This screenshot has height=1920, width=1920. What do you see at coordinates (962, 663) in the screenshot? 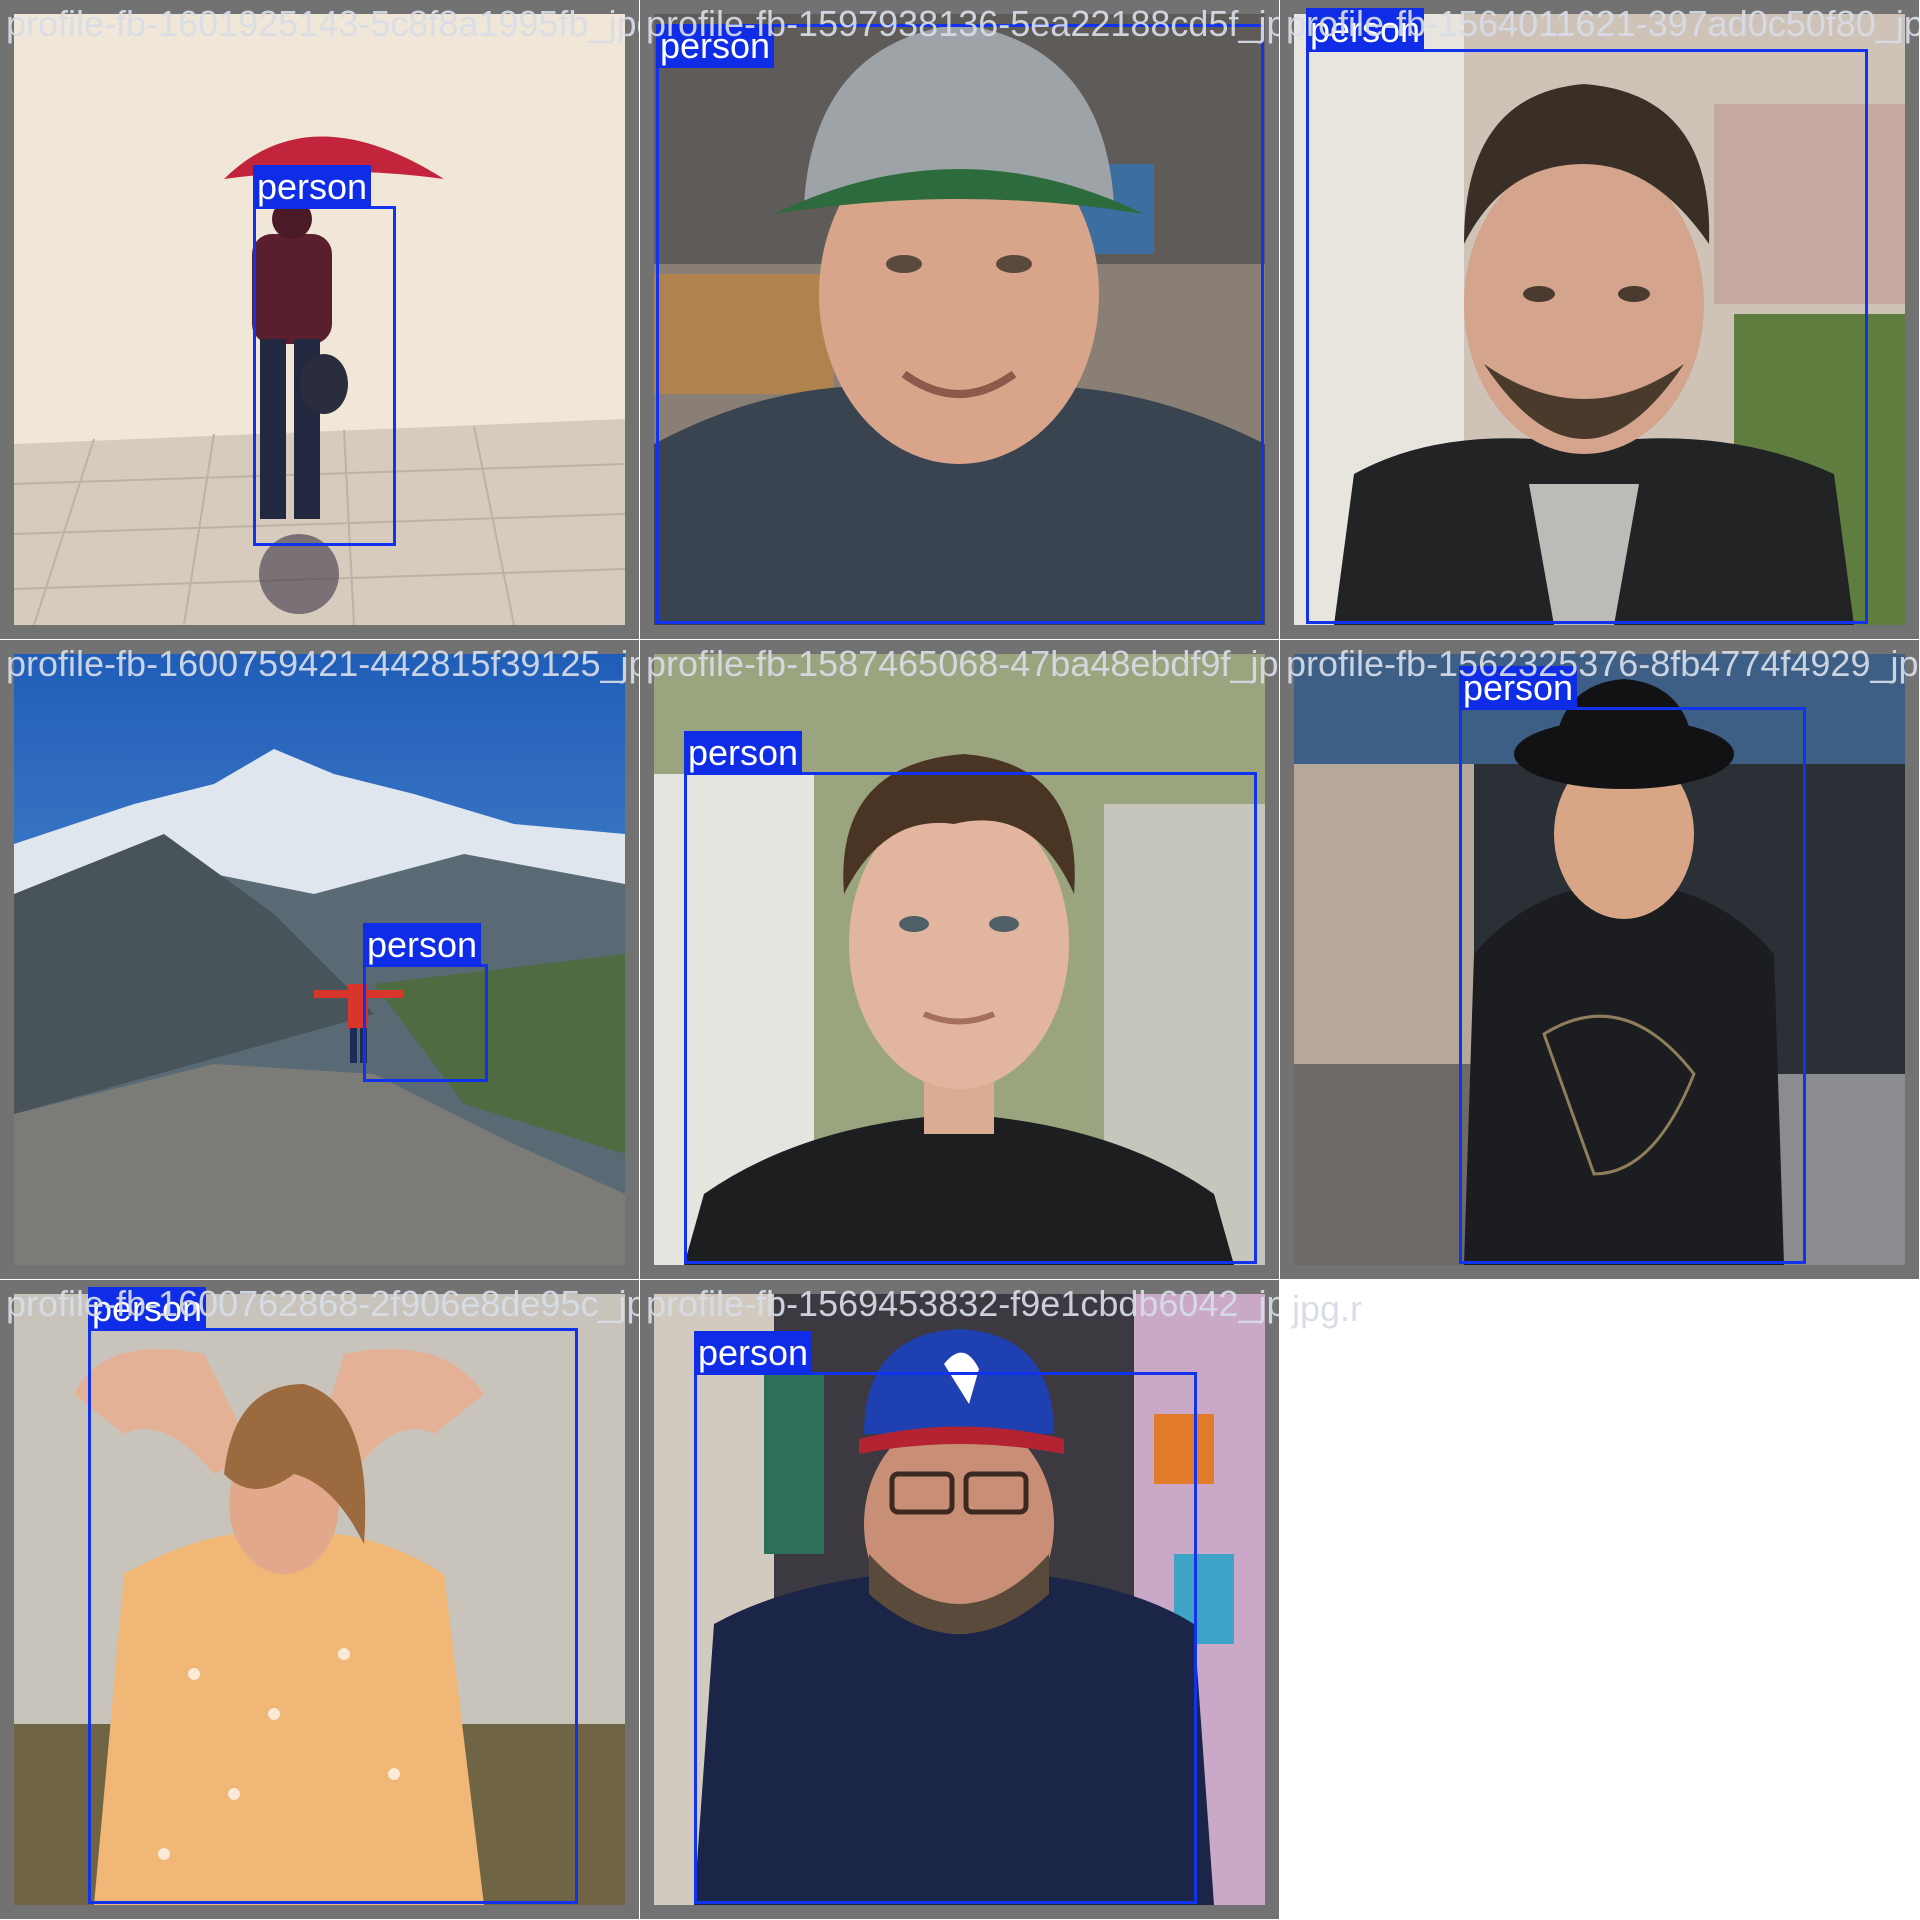
I see `image-filename: profile-fb-1587465068-47ba48ebdf9f_jpg` at bounding box center [962, 663].